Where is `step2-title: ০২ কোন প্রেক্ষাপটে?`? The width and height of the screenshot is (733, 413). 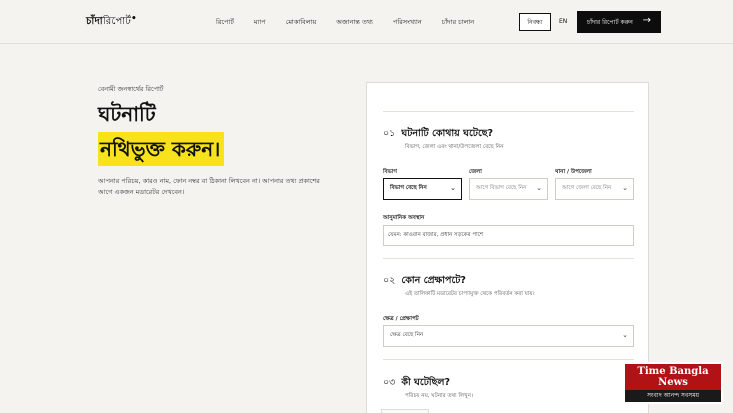
step2-title: ০২ কোন প্রেক্ষাপটে? is located at coordinates (424, 281).